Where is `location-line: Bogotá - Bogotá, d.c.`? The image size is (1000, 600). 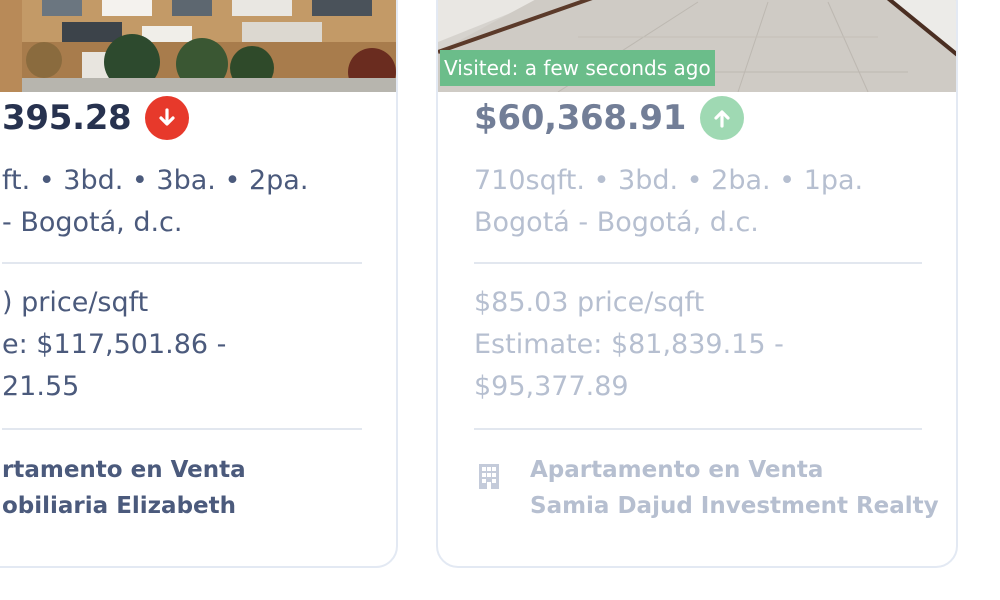 location-line: Bogotá - Bogotá, d.c. is located at coordinates (616, 222).